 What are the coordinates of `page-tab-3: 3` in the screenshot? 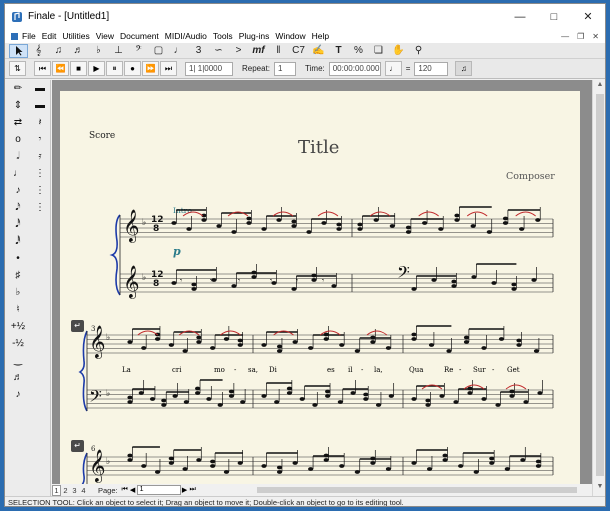 It's located at (74, 490).